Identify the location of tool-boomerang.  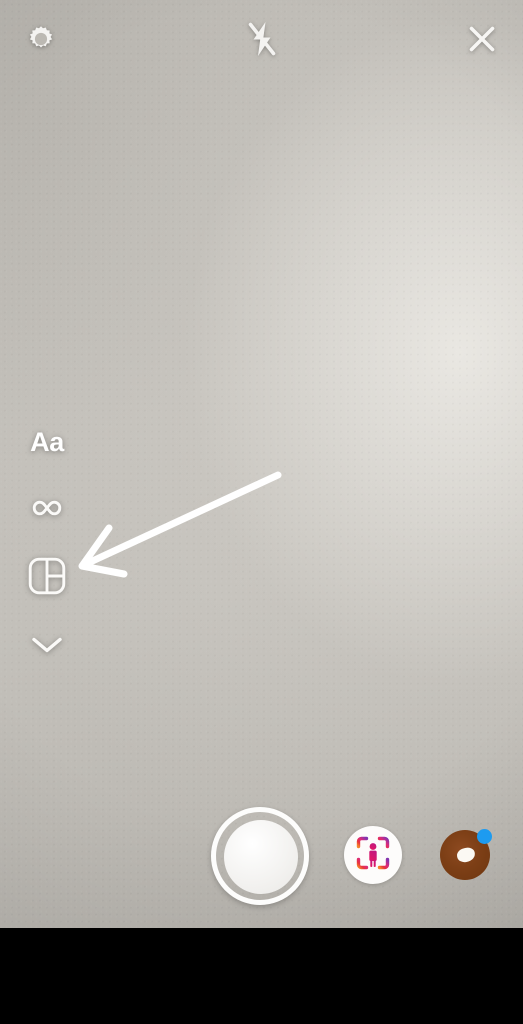
(47, 510).